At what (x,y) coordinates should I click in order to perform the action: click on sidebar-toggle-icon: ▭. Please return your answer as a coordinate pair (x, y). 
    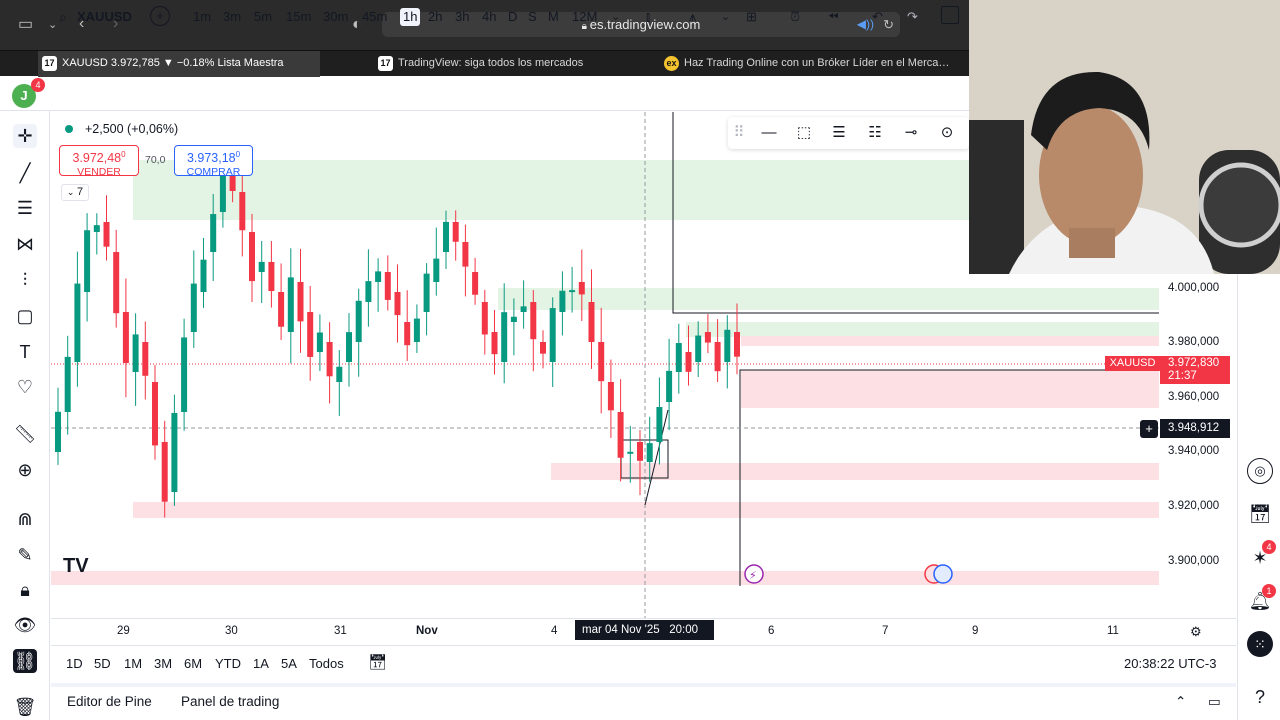
    Looking at the image, I should click on (25, 25).